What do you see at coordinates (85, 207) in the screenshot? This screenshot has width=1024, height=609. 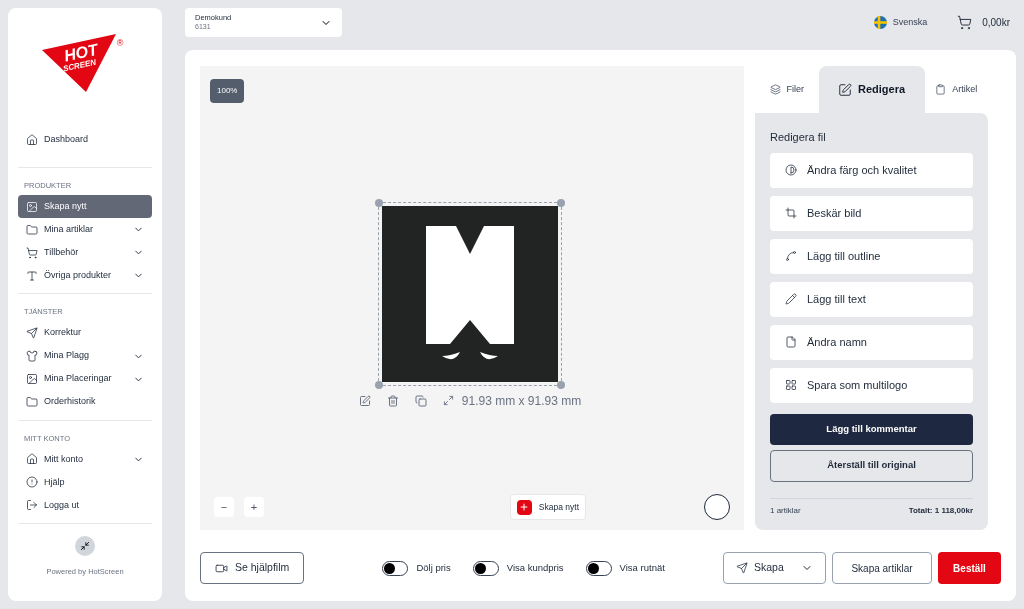 I see `nav-item: Skapa nytt` at bounding box center [85, 207].